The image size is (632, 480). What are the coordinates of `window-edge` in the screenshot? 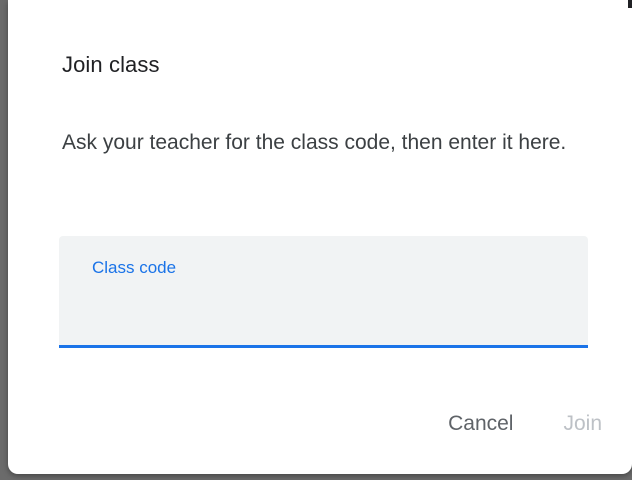 It's located at (630, 4).